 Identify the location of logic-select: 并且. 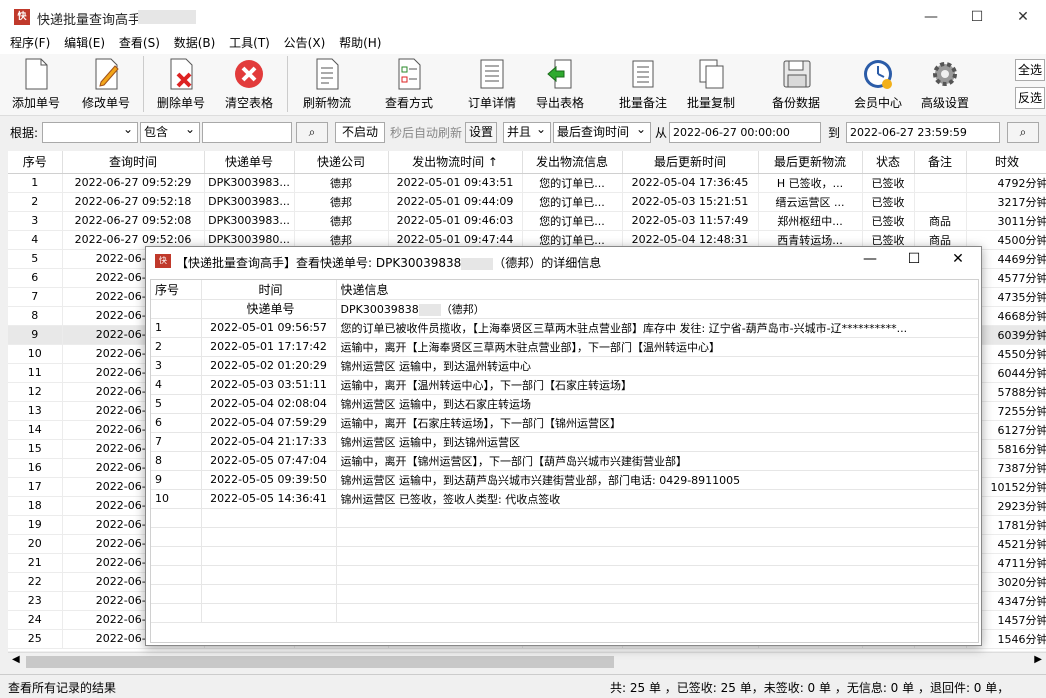
(527, 131).